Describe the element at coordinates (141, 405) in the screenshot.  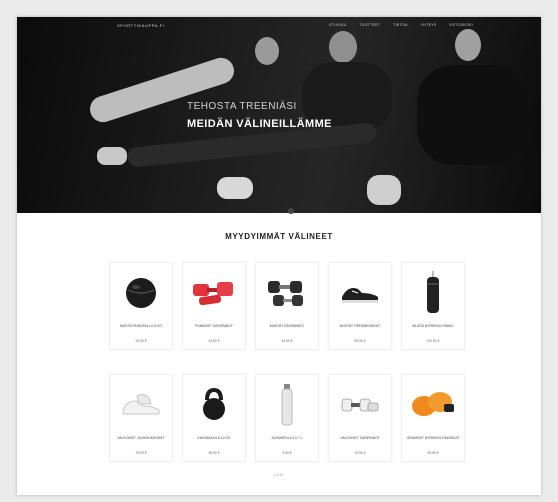
I see `white-shoes-icon` at that location.